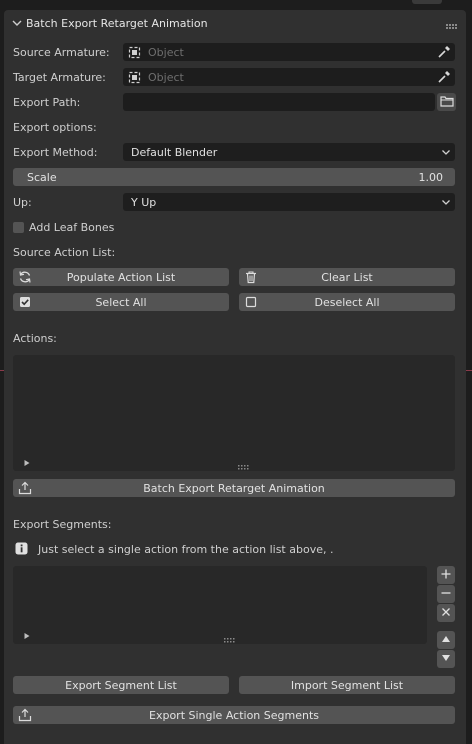  I want to click on checkbox-empty-icon, so click(251, 302).